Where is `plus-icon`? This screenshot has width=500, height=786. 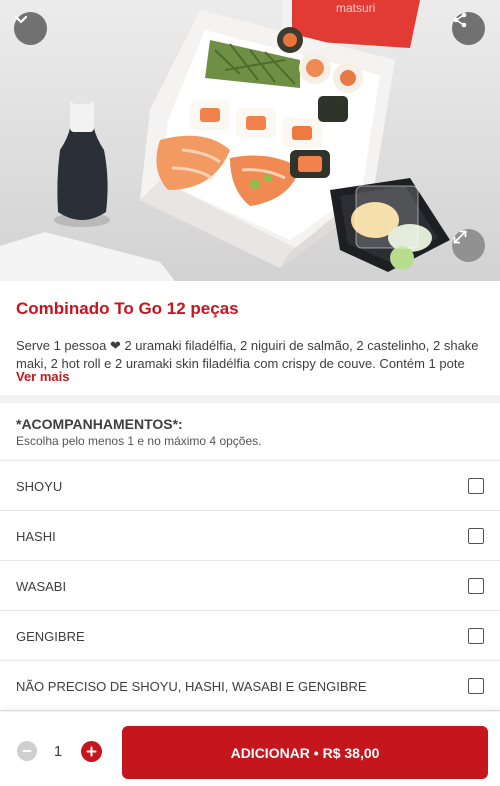
plus-icon is located at coordinates (91, 751).